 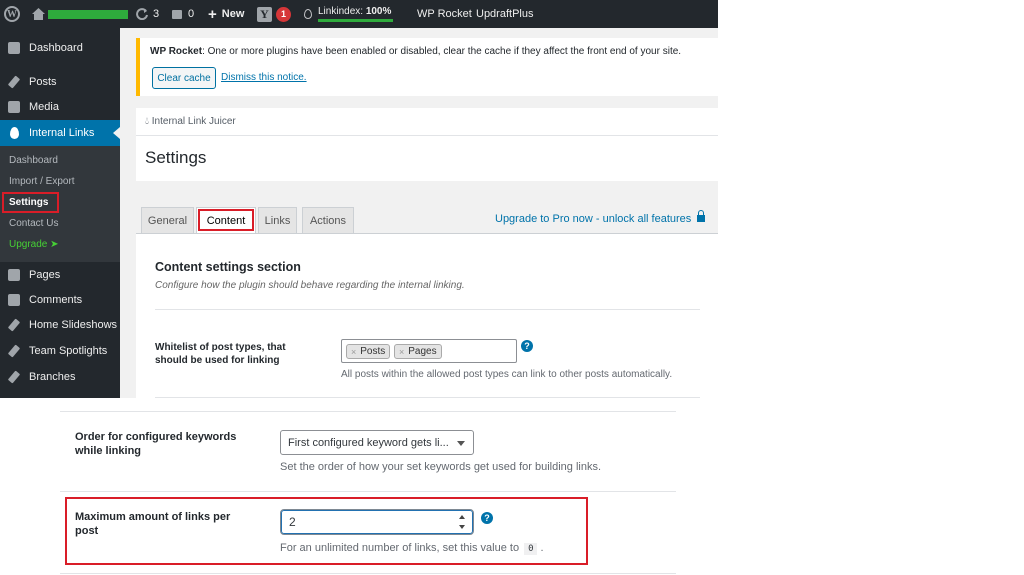 I want to click on sidebar-item-branches: Branches, so click(x=60, y=377).